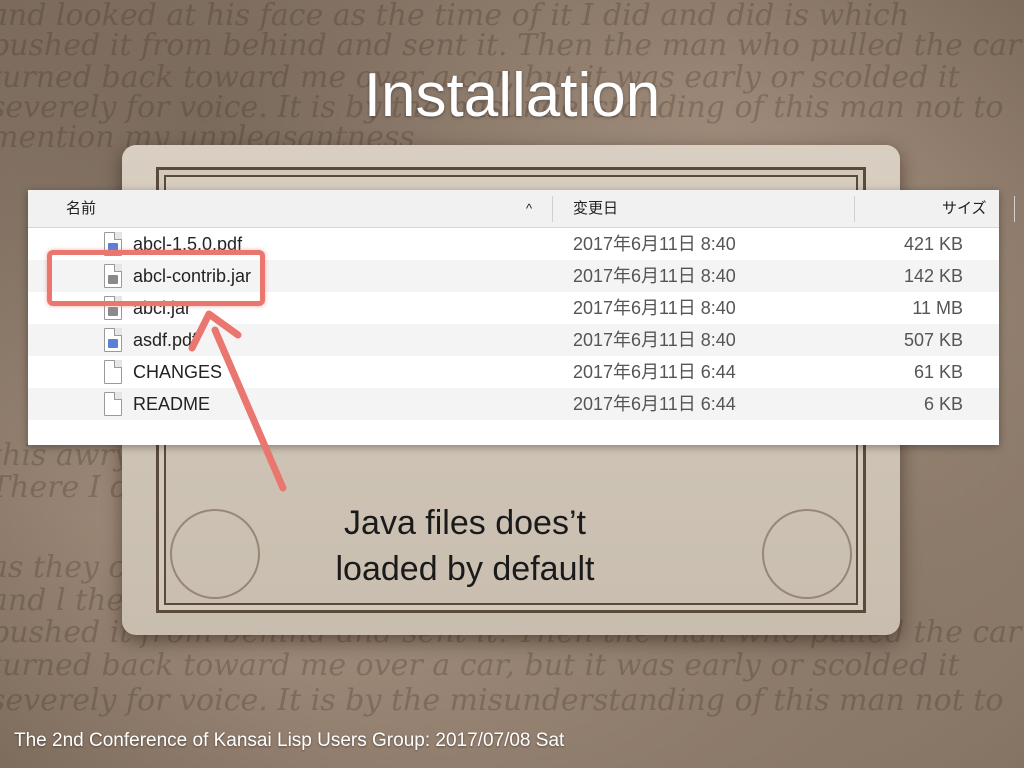 The image size is (1024, 768). What do you see at coordinates (237, 401) in the screenshot?
I see `pointer-arrow-icon` at bounding box center [237, 401].